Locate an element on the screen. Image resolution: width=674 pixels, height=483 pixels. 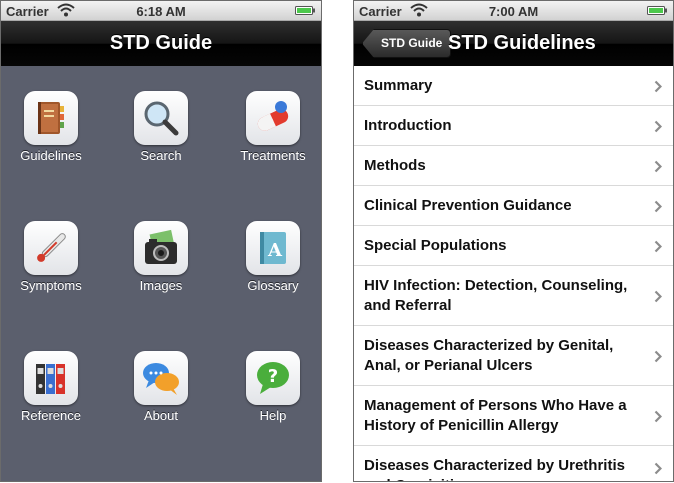
list-item-label: Summary is located at coordinates (398, 85).